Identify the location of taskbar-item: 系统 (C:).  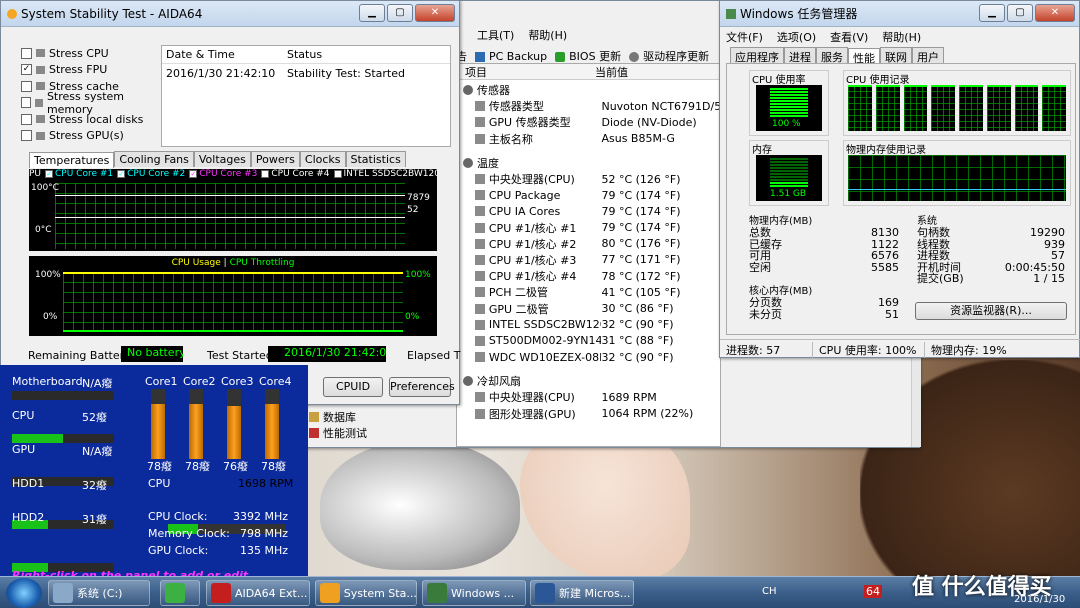
(99, 593).